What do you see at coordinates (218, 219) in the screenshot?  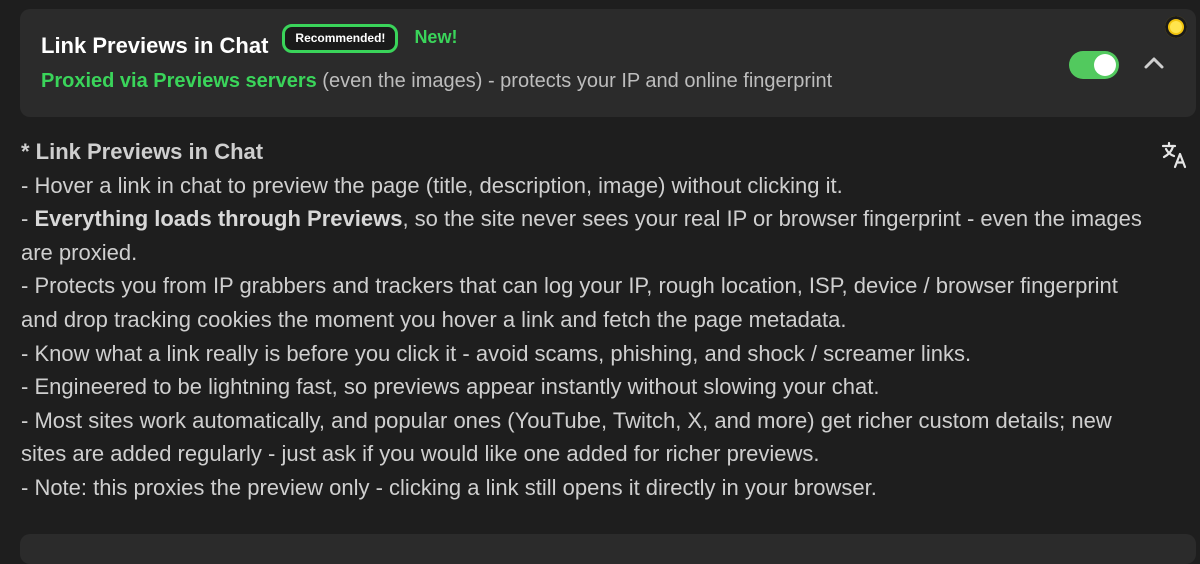 I see `description-bold: Everything loads through Previews` at bounding box center [218, 219].